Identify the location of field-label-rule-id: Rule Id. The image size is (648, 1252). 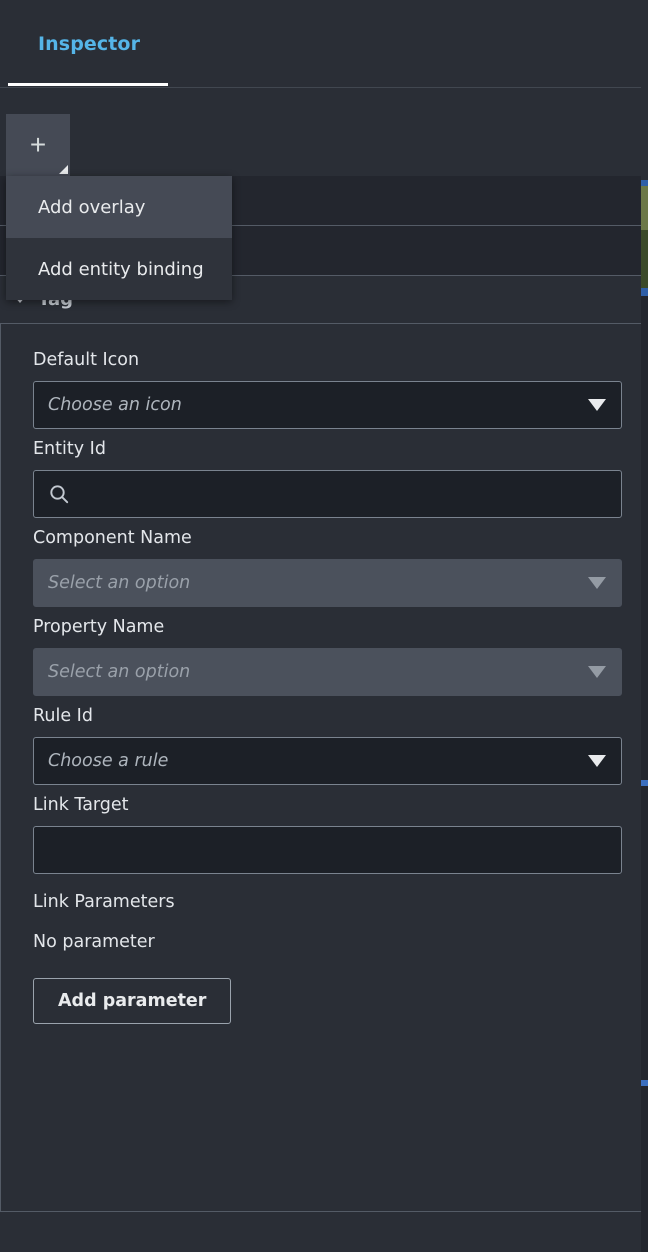
(63, 716).